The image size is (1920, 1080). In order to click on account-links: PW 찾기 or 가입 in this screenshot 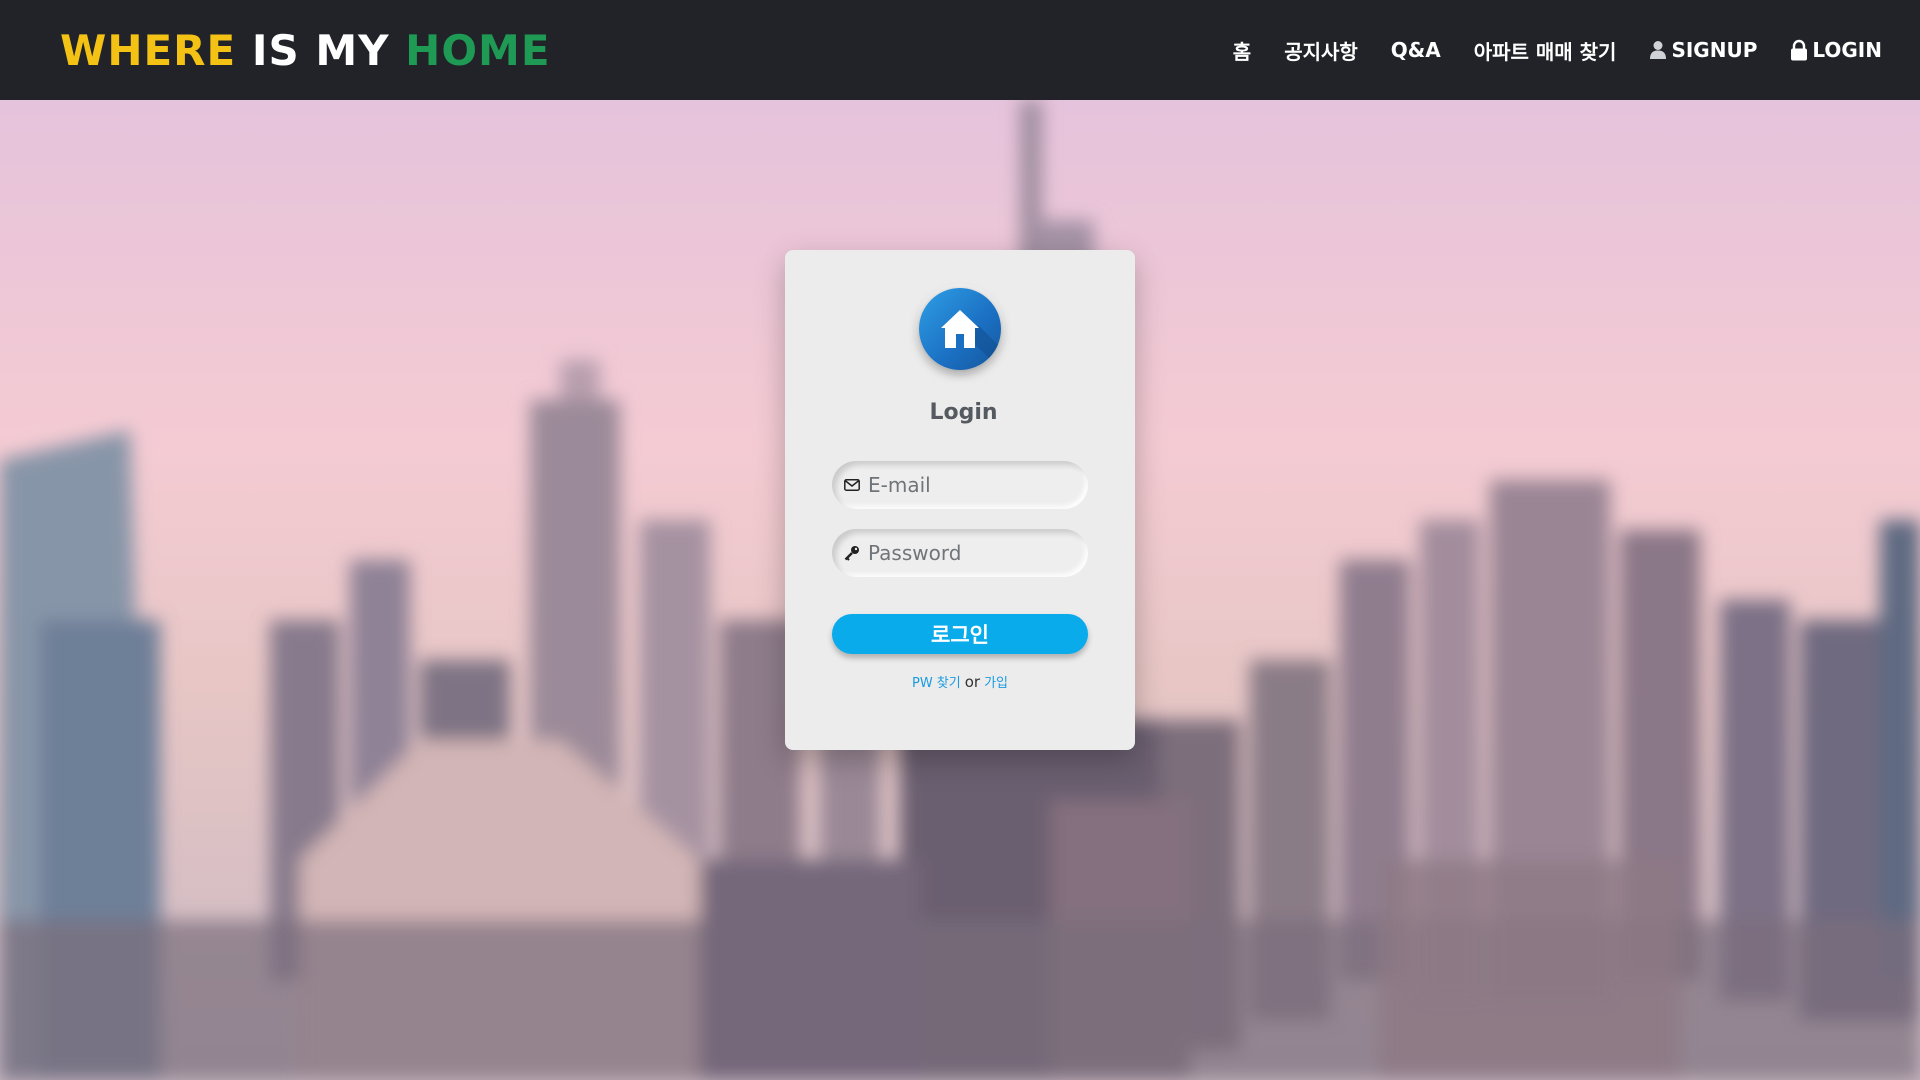, I will do `click(960, 681)`.